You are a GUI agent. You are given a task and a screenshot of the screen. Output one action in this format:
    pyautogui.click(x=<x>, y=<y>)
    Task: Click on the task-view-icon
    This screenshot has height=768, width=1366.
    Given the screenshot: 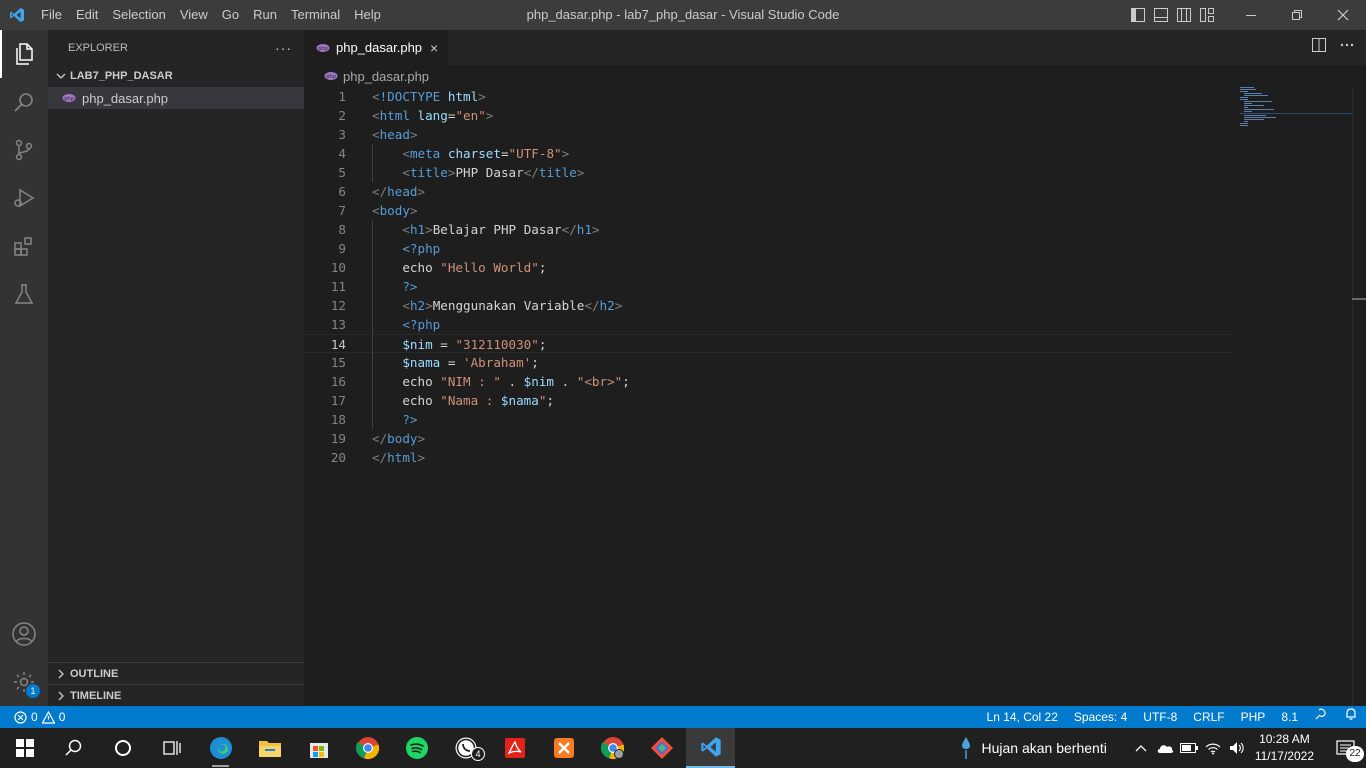 What is the action you would take?
    pyautogui.click(x=171, y=748)
    